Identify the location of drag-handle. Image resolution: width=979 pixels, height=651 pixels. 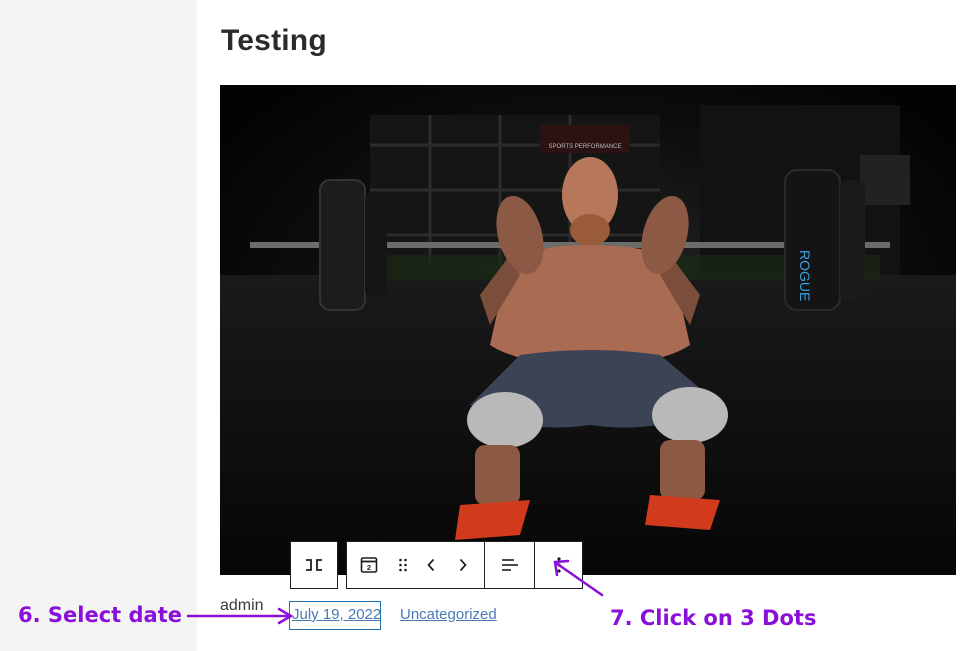
(403, 565).